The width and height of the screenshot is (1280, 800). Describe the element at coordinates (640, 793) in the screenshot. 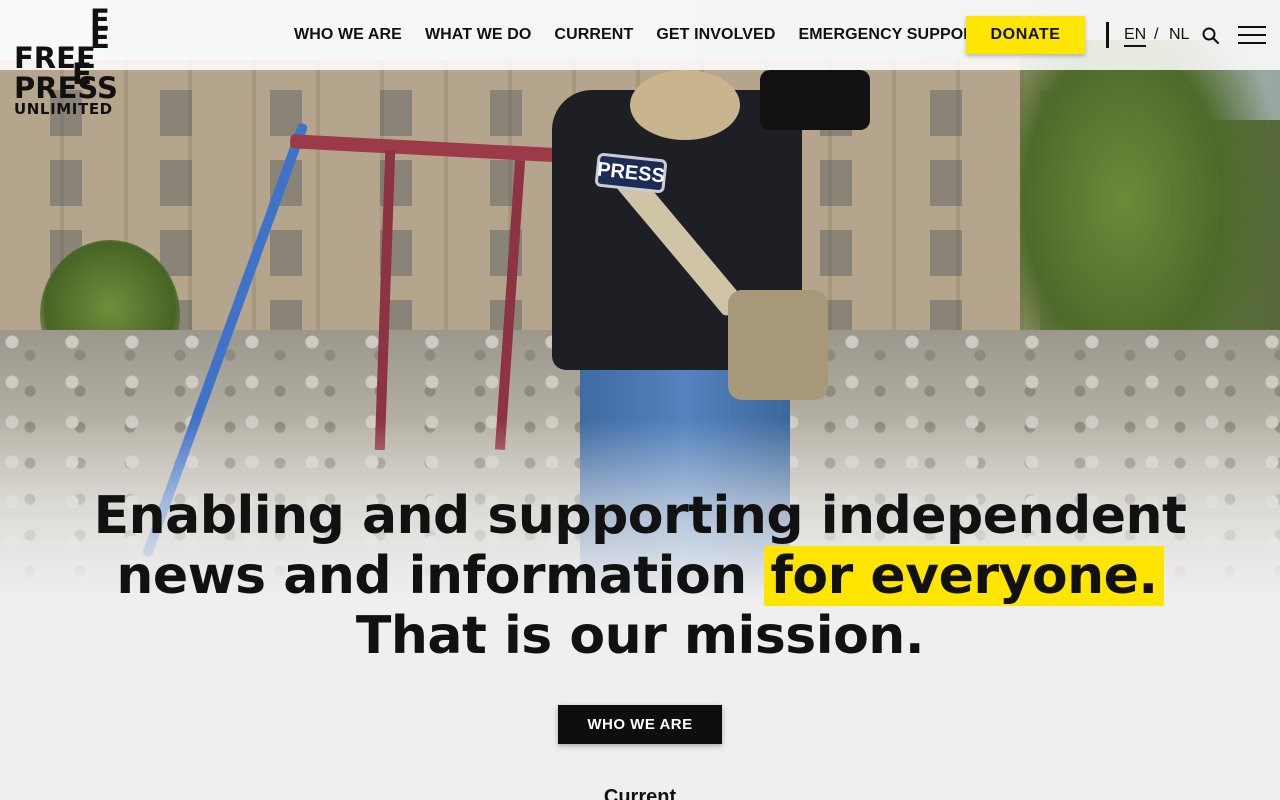

I see `current-section-title: Current` at that location.